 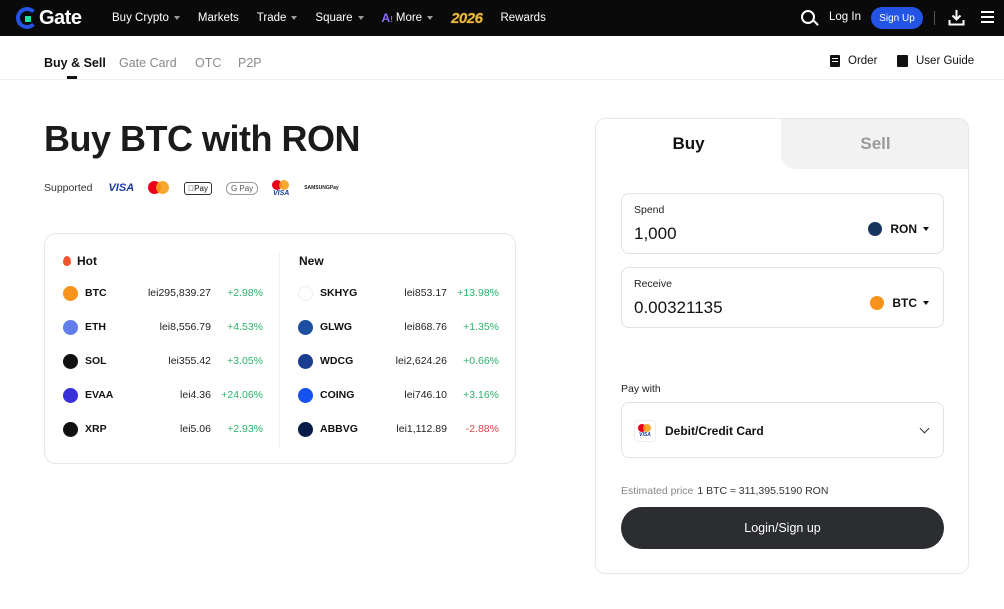 What do you see at coordinates (336, 327) in the screenshot?
I see `coin-symbol: GLWG` at bounding box center [336, 327].